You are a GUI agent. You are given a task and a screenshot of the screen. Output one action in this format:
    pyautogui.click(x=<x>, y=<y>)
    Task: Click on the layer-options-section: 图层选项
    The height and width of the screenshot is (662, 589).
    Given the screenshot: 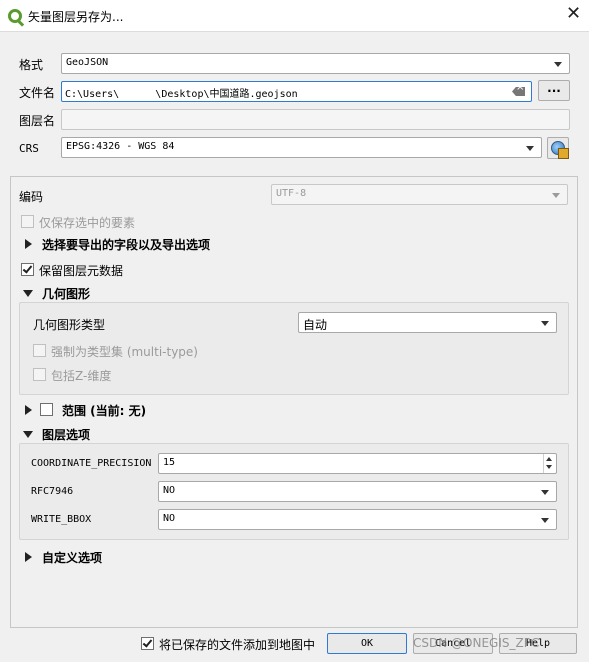 What is the action you would take?
    pyautogui.click(x=66, y=434)
    